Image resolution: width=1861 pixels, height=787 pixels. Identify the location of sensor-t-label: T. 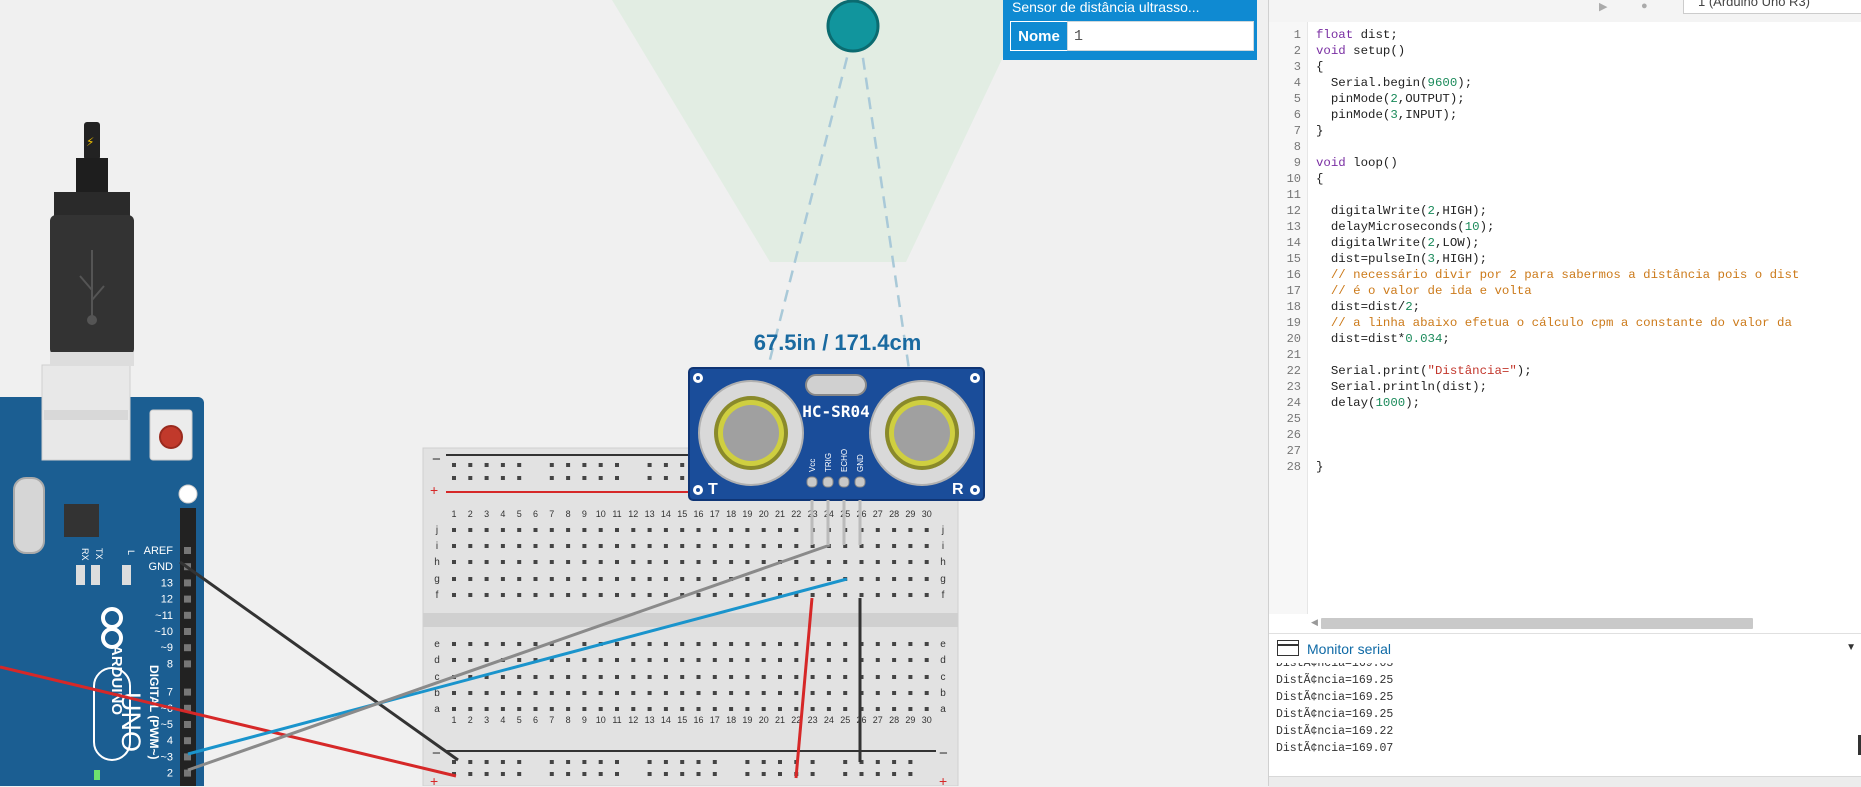
(713, 489).